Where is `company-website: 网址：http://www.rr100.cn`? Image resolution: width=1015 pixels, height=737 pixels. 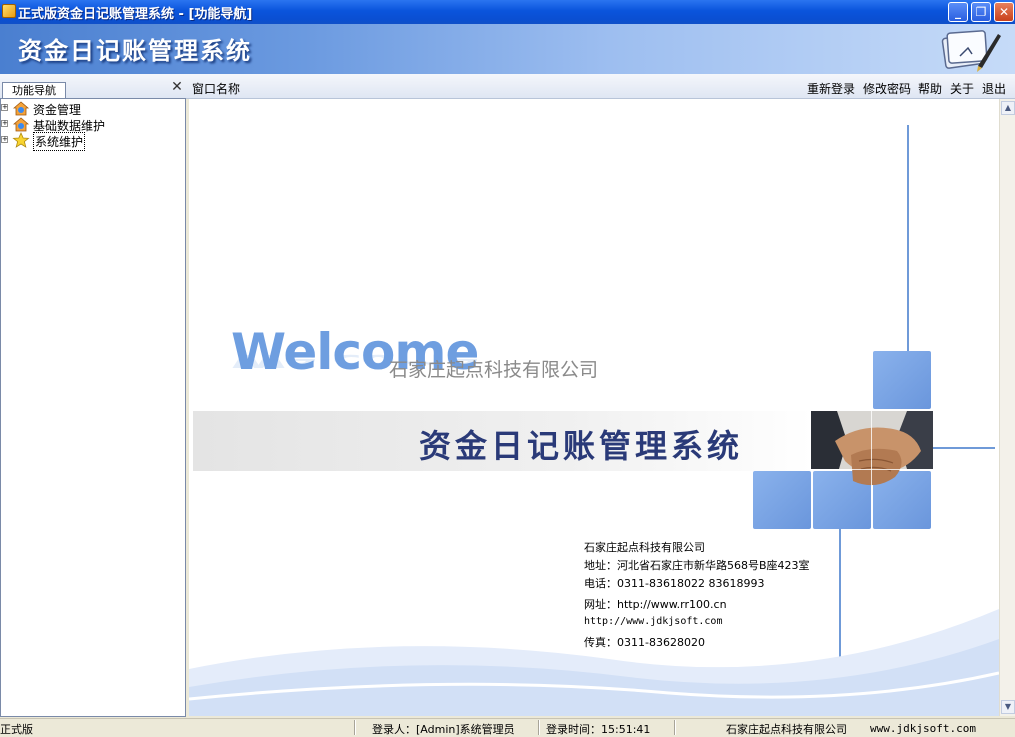 company-website: 网址：http://www.rr100.cn is located at coordinates (655, 604).